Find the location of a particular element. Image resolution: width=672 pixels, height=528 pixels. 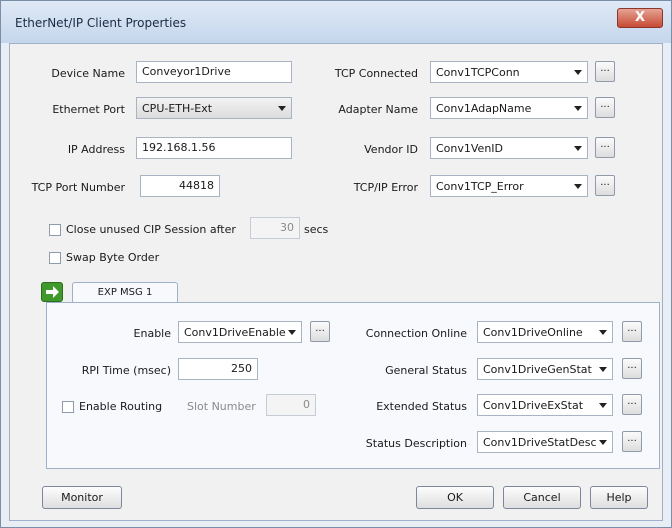

tcp-port-label: TCP Port Number is located at coordinates (78, 187).